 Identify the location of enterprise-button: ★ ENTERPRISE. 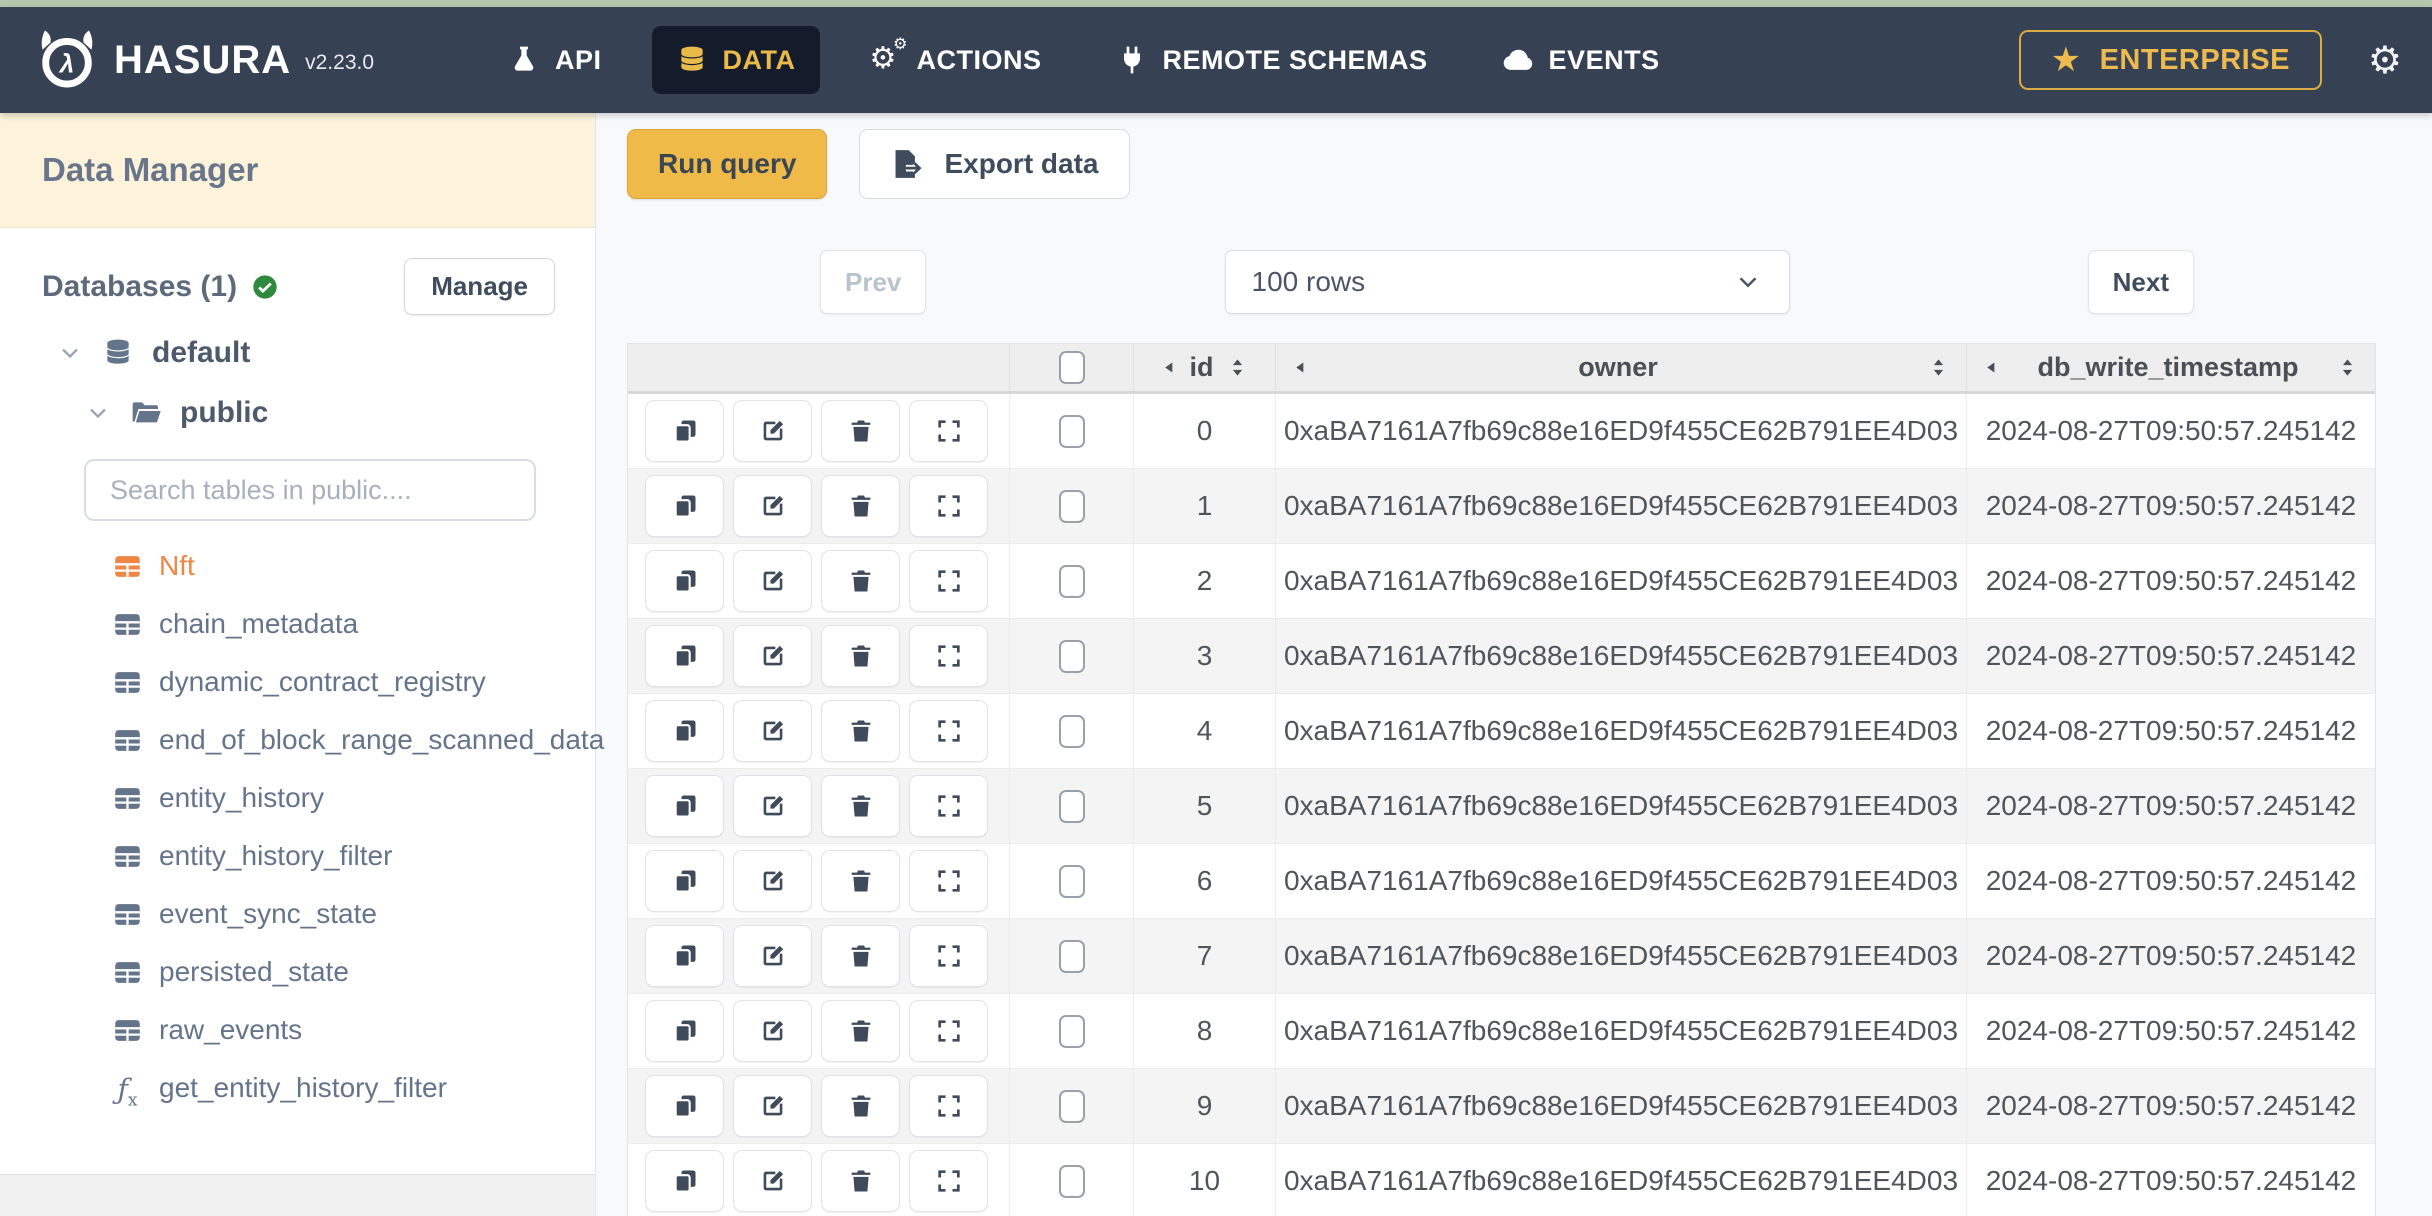
(2170, 60).